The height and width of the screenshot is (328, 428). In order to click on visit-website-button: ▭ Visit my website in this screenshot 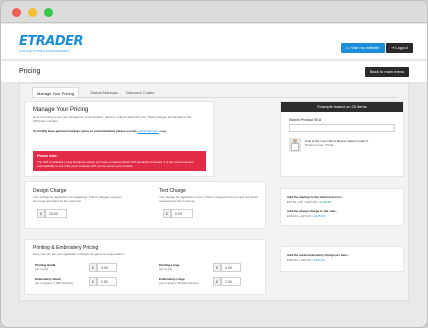, I will do `click(363, 48)`.